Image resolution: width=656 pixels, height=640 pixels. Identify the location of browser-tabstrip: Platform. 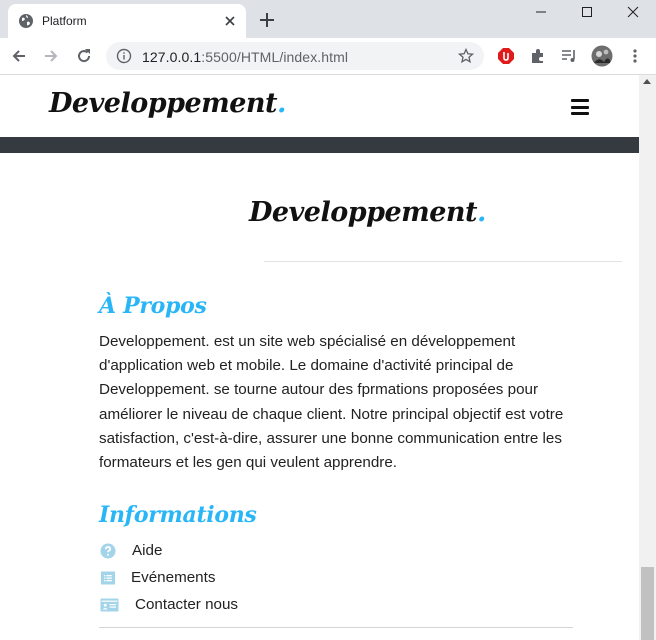
(328, 19).